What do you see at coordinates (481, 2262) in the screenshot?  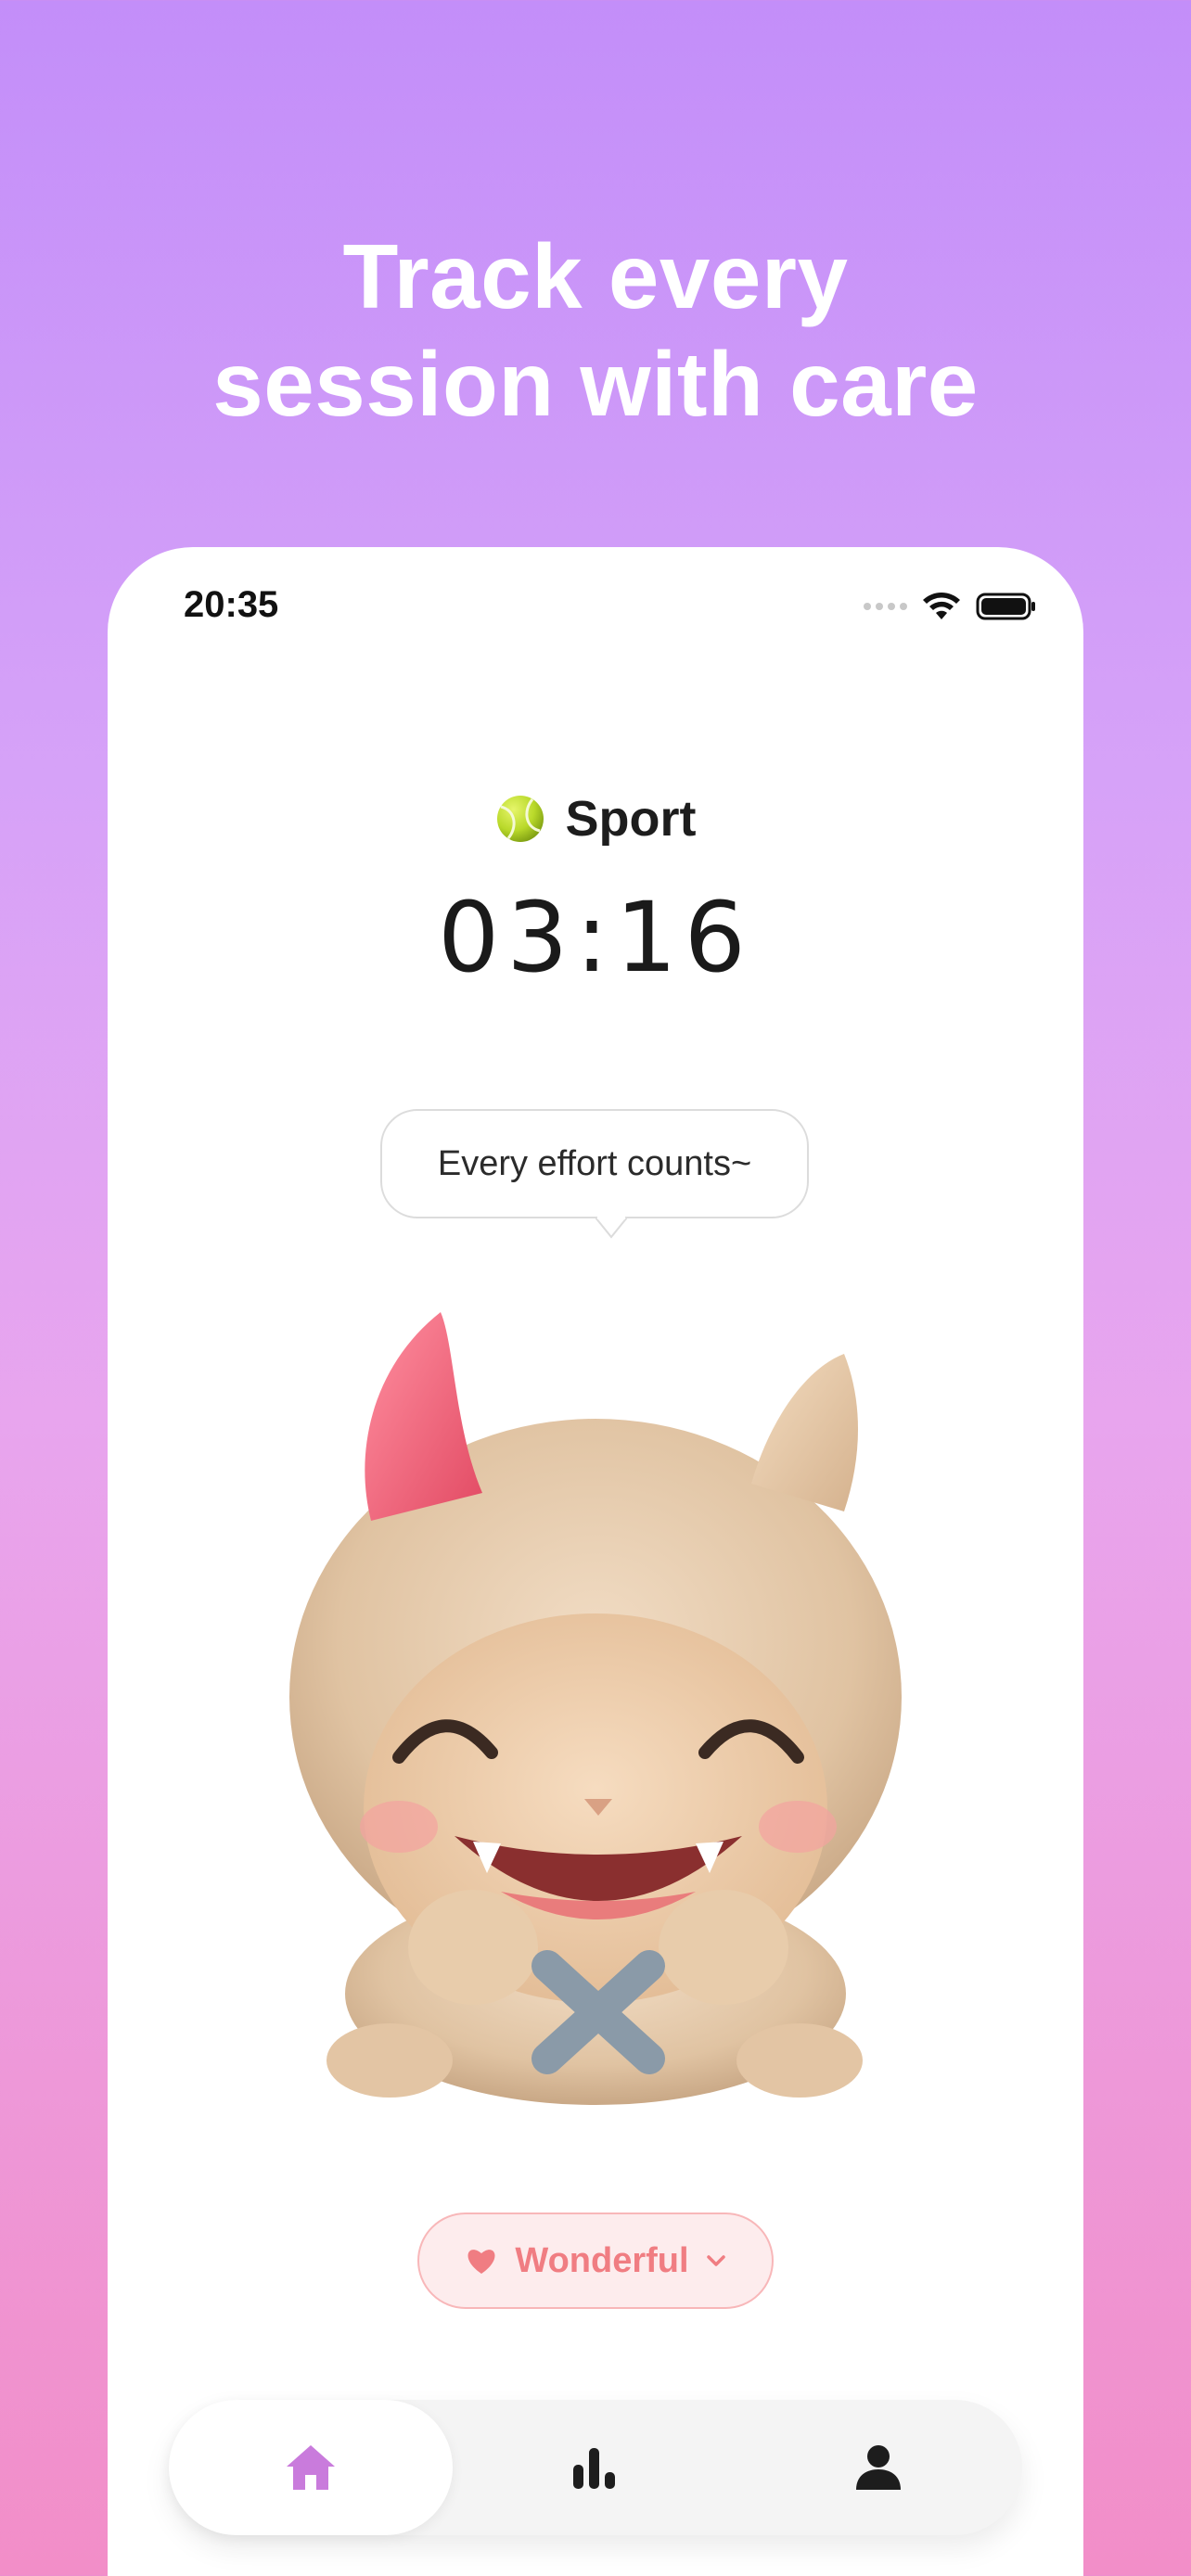 I see `heart-icon` at bounding box center [481, 2262].